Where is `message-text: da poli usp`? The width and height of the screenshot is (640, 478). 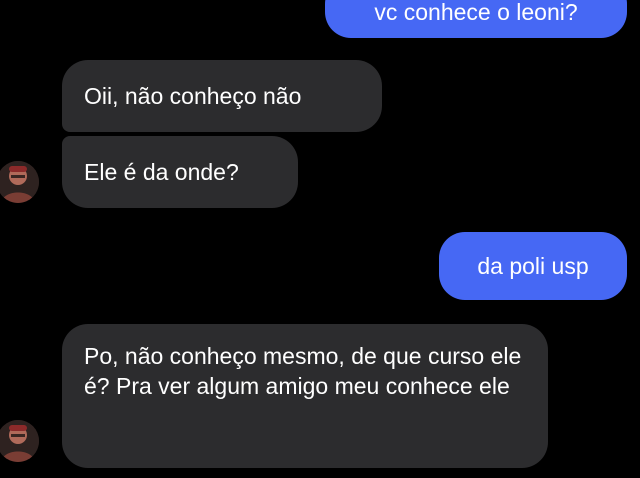
message-text: da poli usp is located at coordinates (533, 266).